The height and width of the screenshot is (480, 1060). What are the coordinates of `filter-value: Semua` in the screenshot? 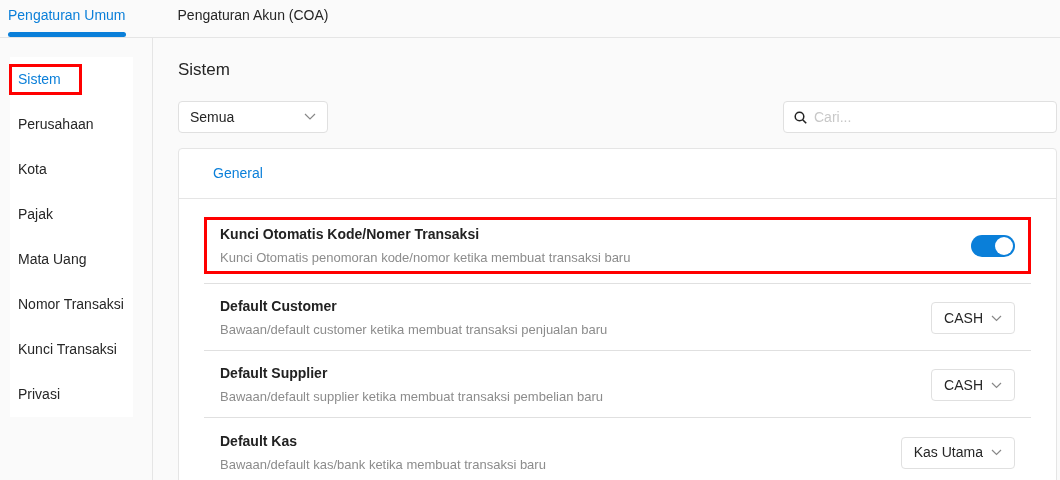 It's located at (212, 117).